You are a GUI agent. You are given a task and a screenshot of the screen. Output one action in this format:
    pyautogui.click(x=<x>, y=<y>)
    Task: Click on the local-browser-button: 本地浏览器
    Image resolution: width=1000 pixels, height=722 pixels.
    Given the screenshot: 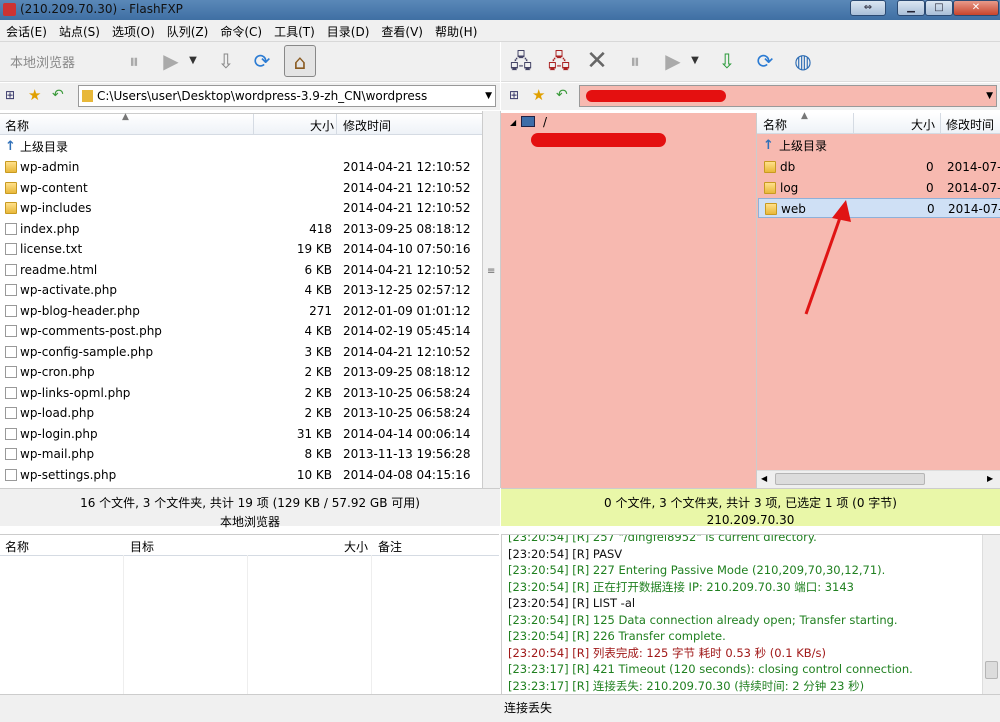 What is the action you would take?
    pyautogui.click(x=42, y=61)
    